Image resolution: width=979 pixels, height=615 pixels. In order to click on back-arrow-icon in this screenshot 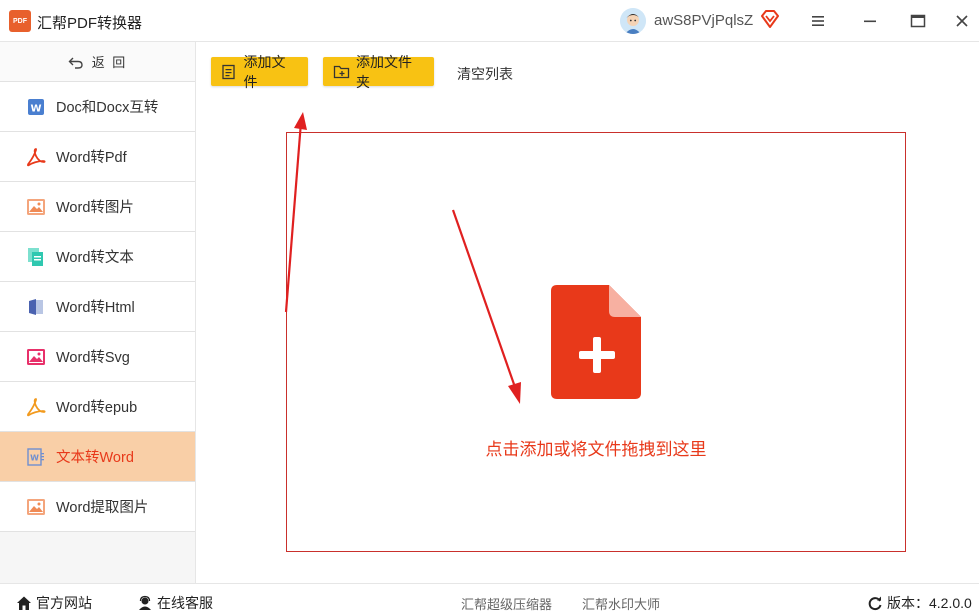, I will do `click(75, 63)`.